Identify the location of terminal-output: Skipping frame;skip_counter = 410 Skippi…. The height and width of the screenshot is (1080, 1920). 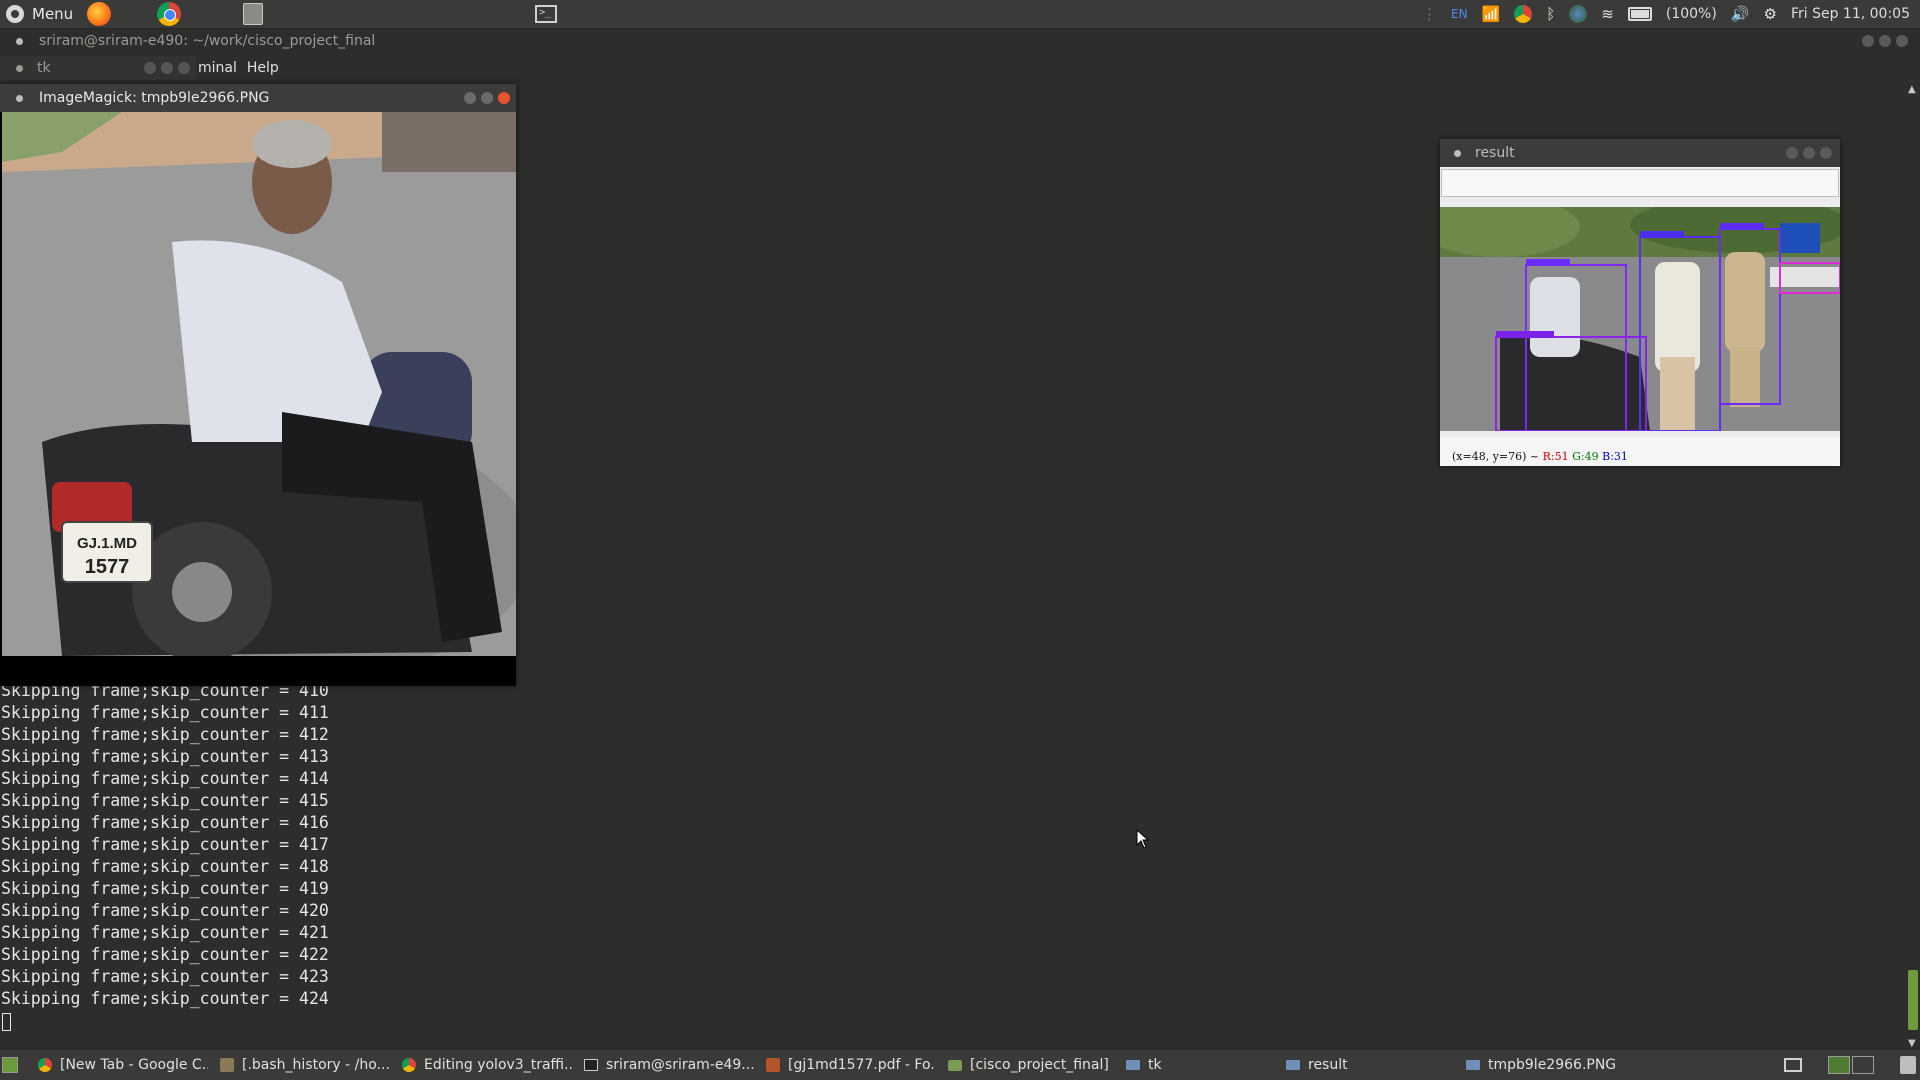
(351, 856).